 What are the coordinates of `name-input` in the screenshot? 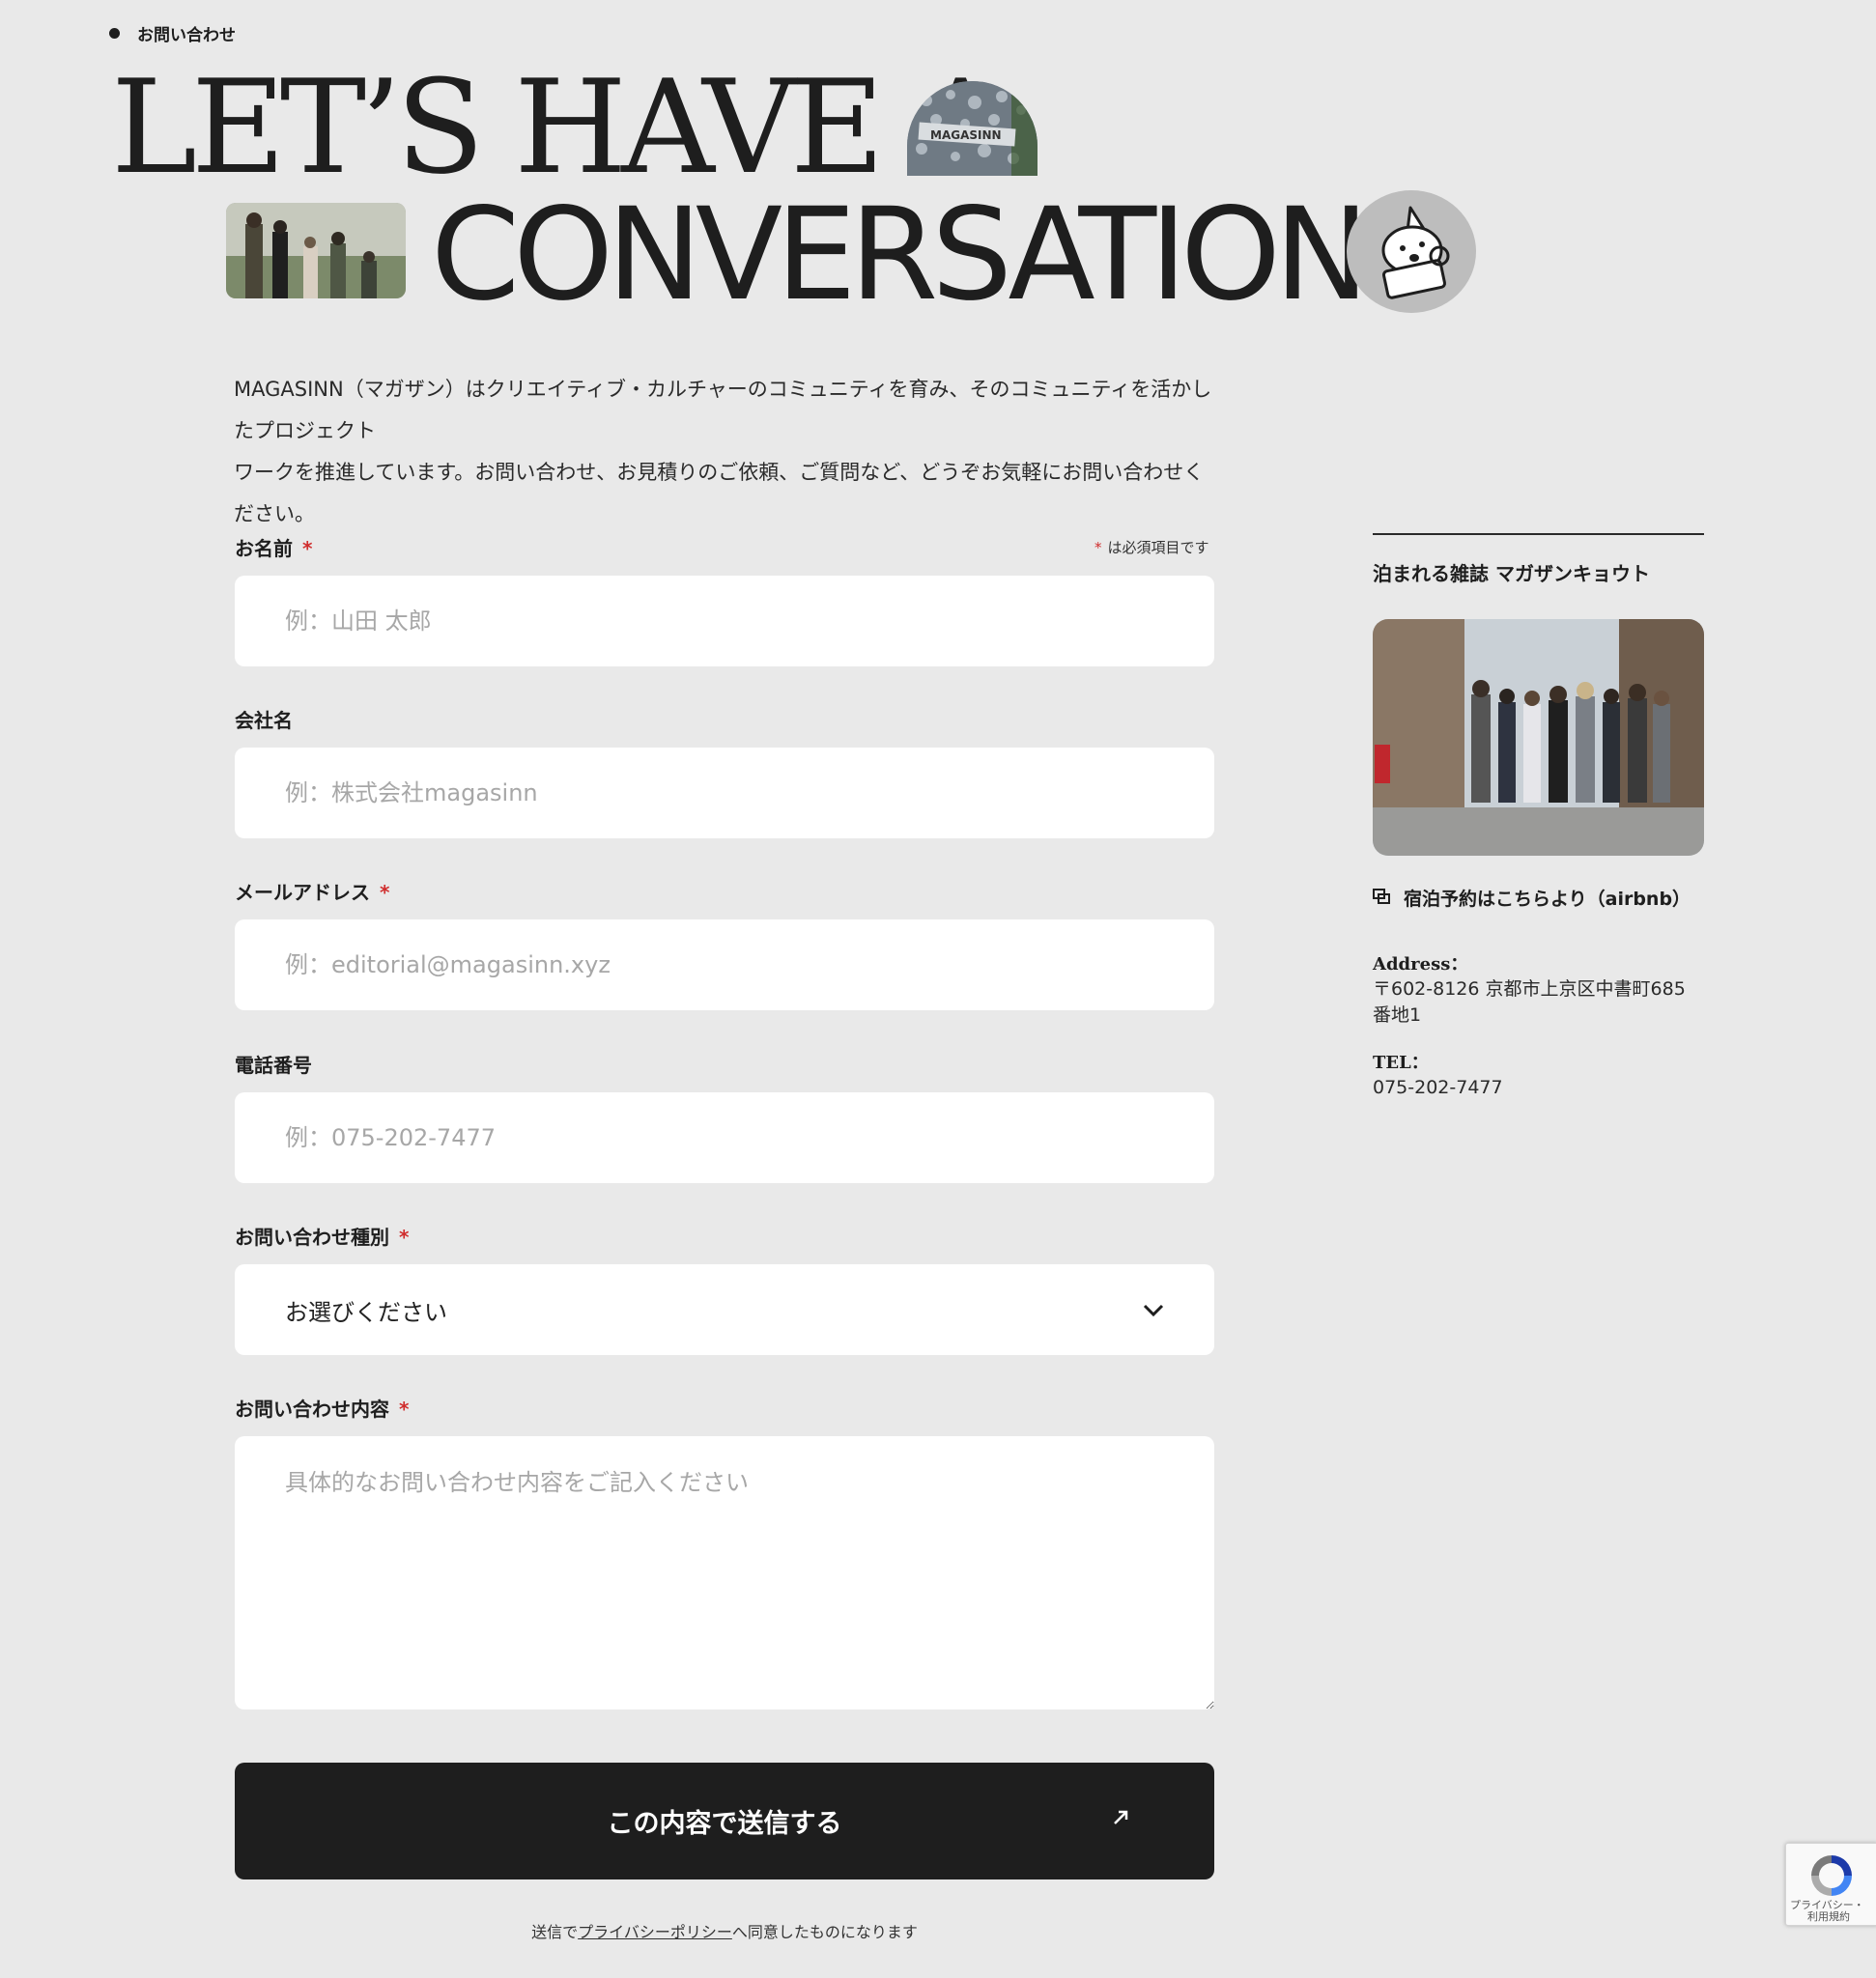 It's located at (725, 621).